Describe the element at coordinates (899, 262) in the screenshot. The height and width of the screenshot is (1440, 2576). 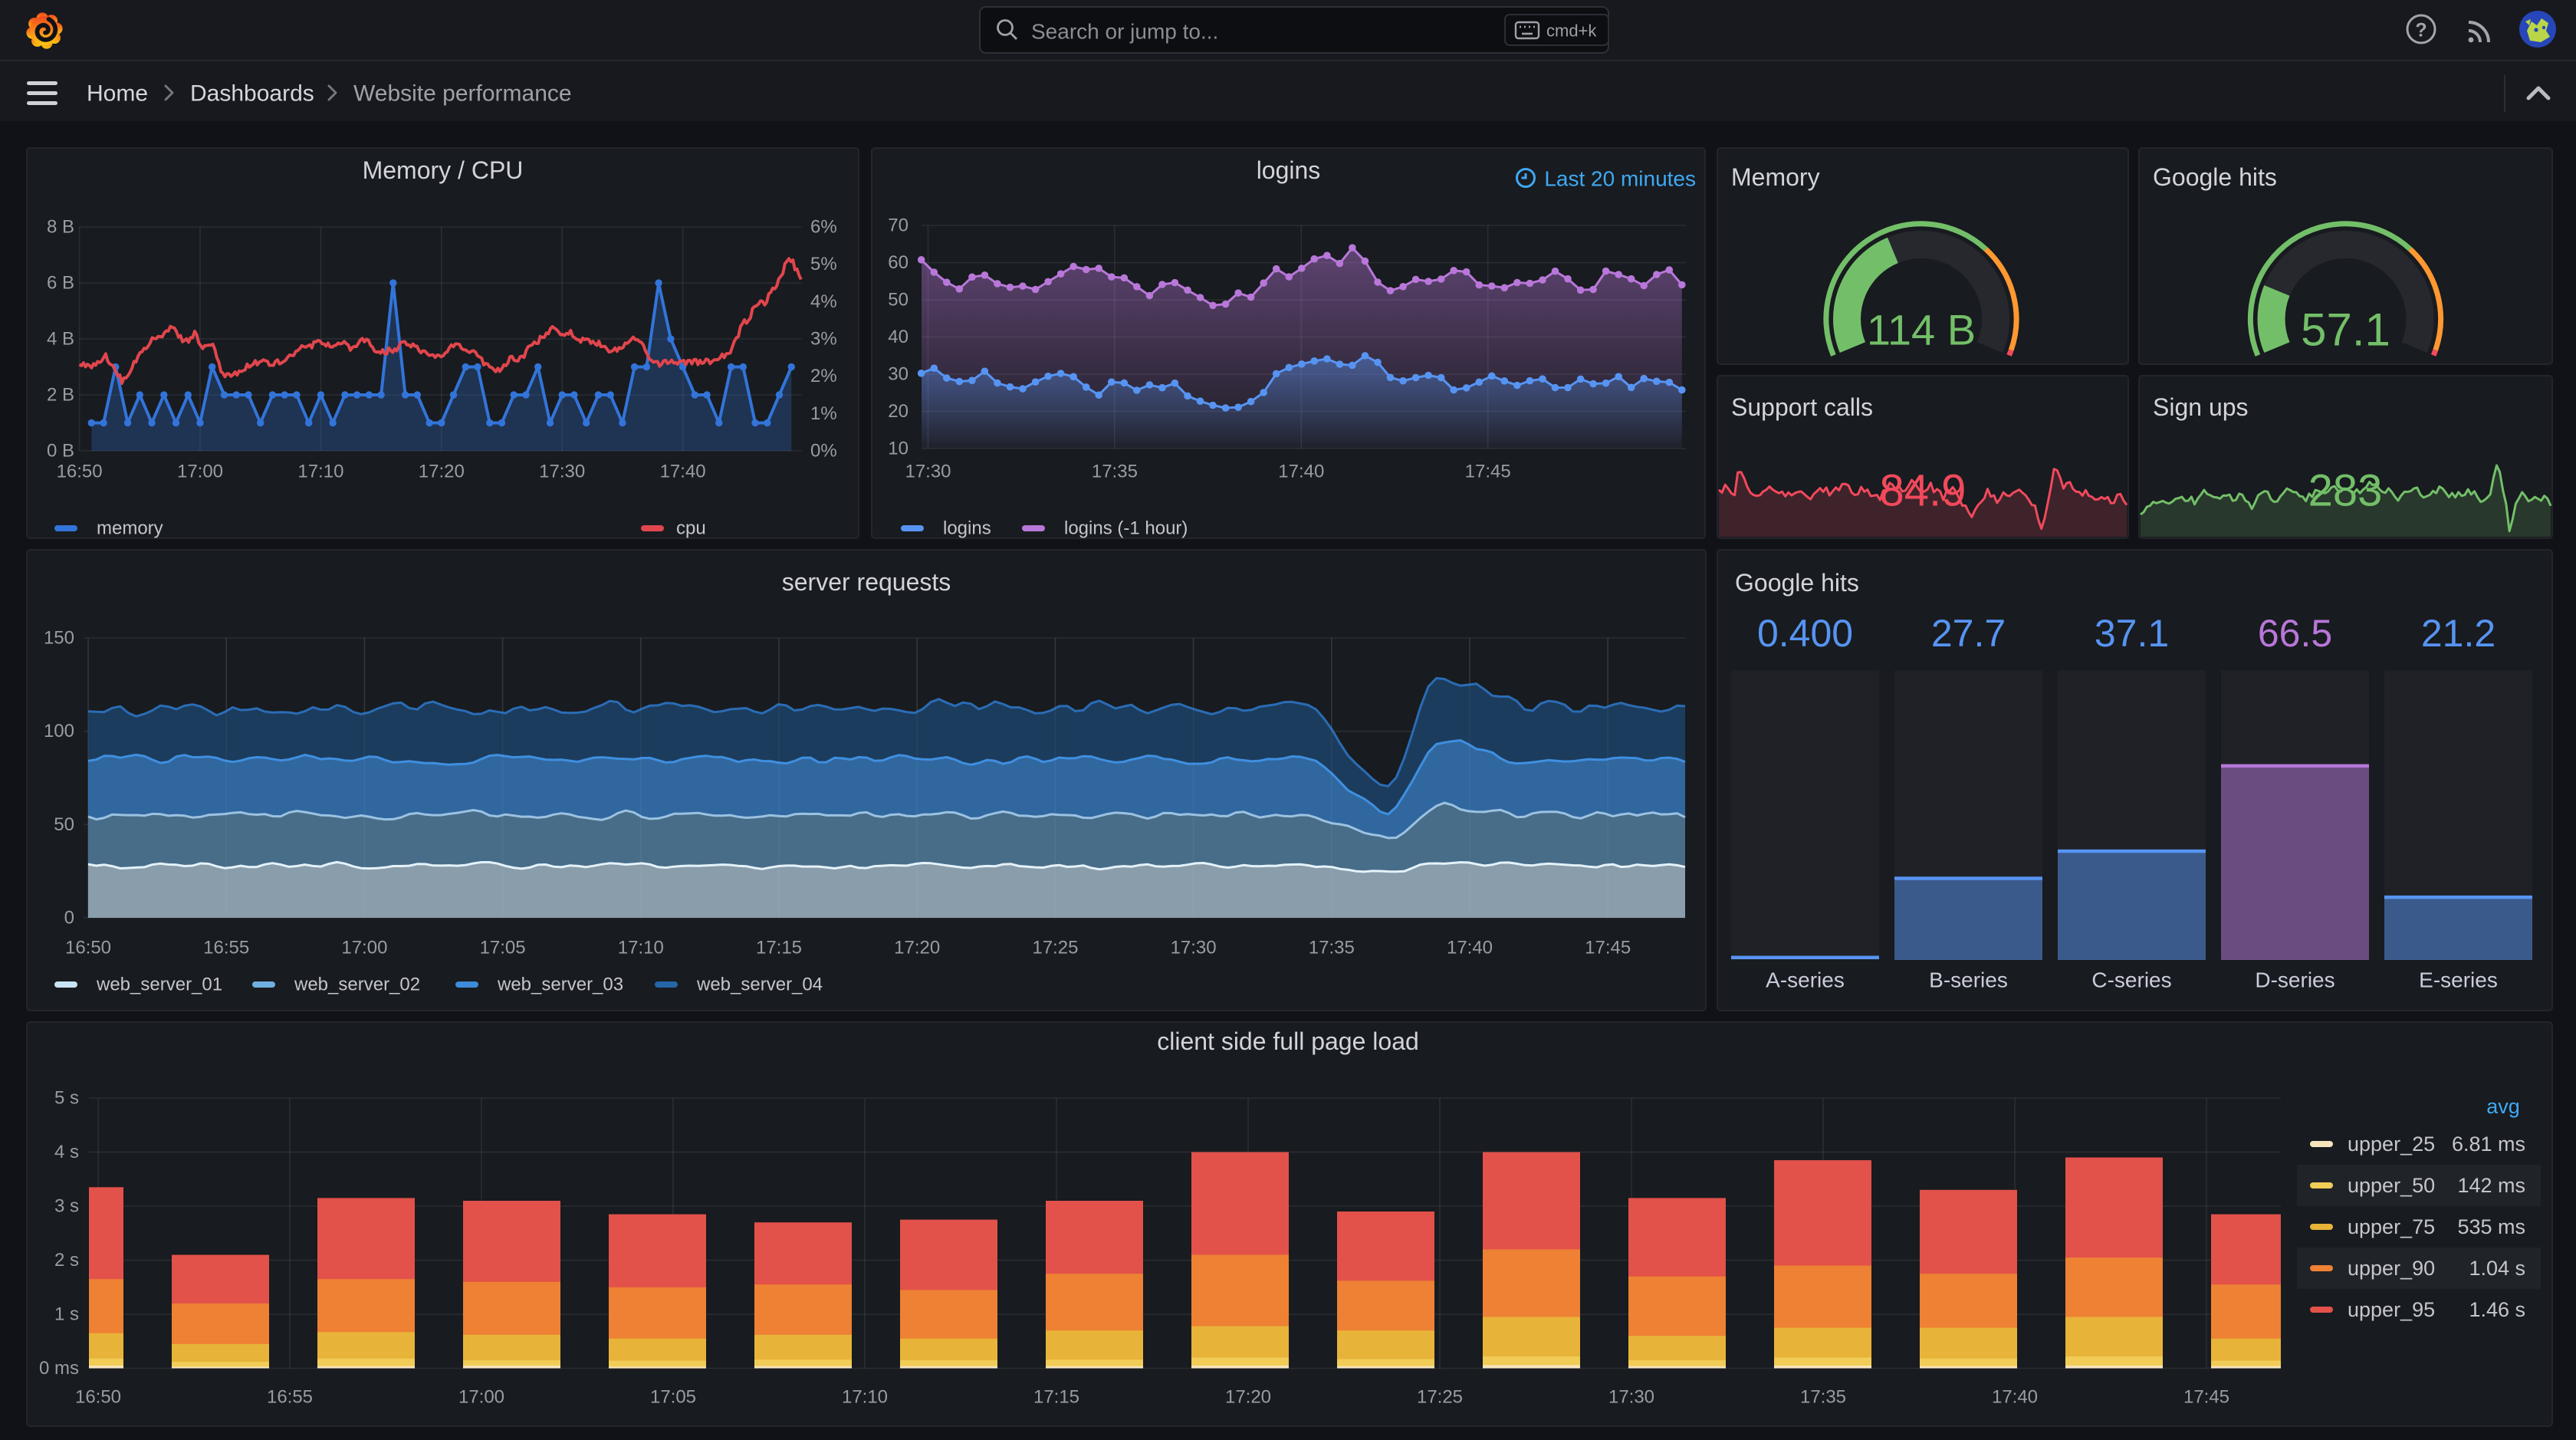
I see `svg-text: 60` at that location.